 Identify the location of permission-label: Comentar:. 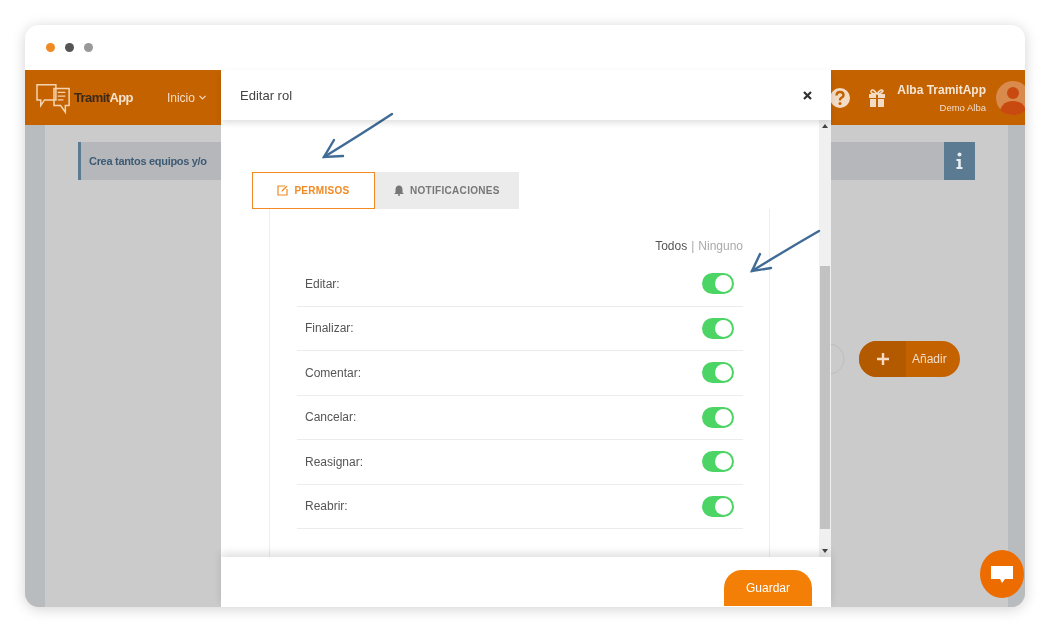
(333, 372).